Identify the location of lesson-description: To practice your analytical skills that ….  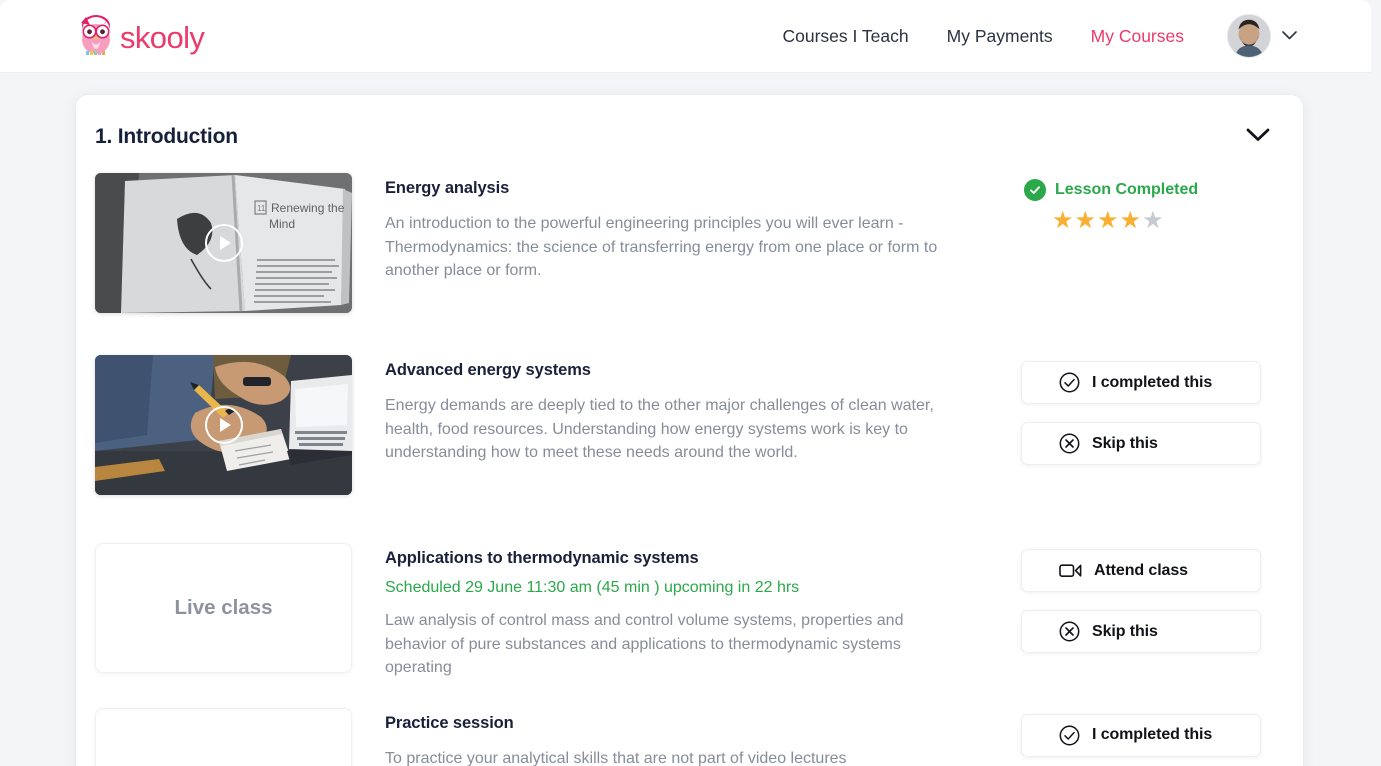
(616, 757).